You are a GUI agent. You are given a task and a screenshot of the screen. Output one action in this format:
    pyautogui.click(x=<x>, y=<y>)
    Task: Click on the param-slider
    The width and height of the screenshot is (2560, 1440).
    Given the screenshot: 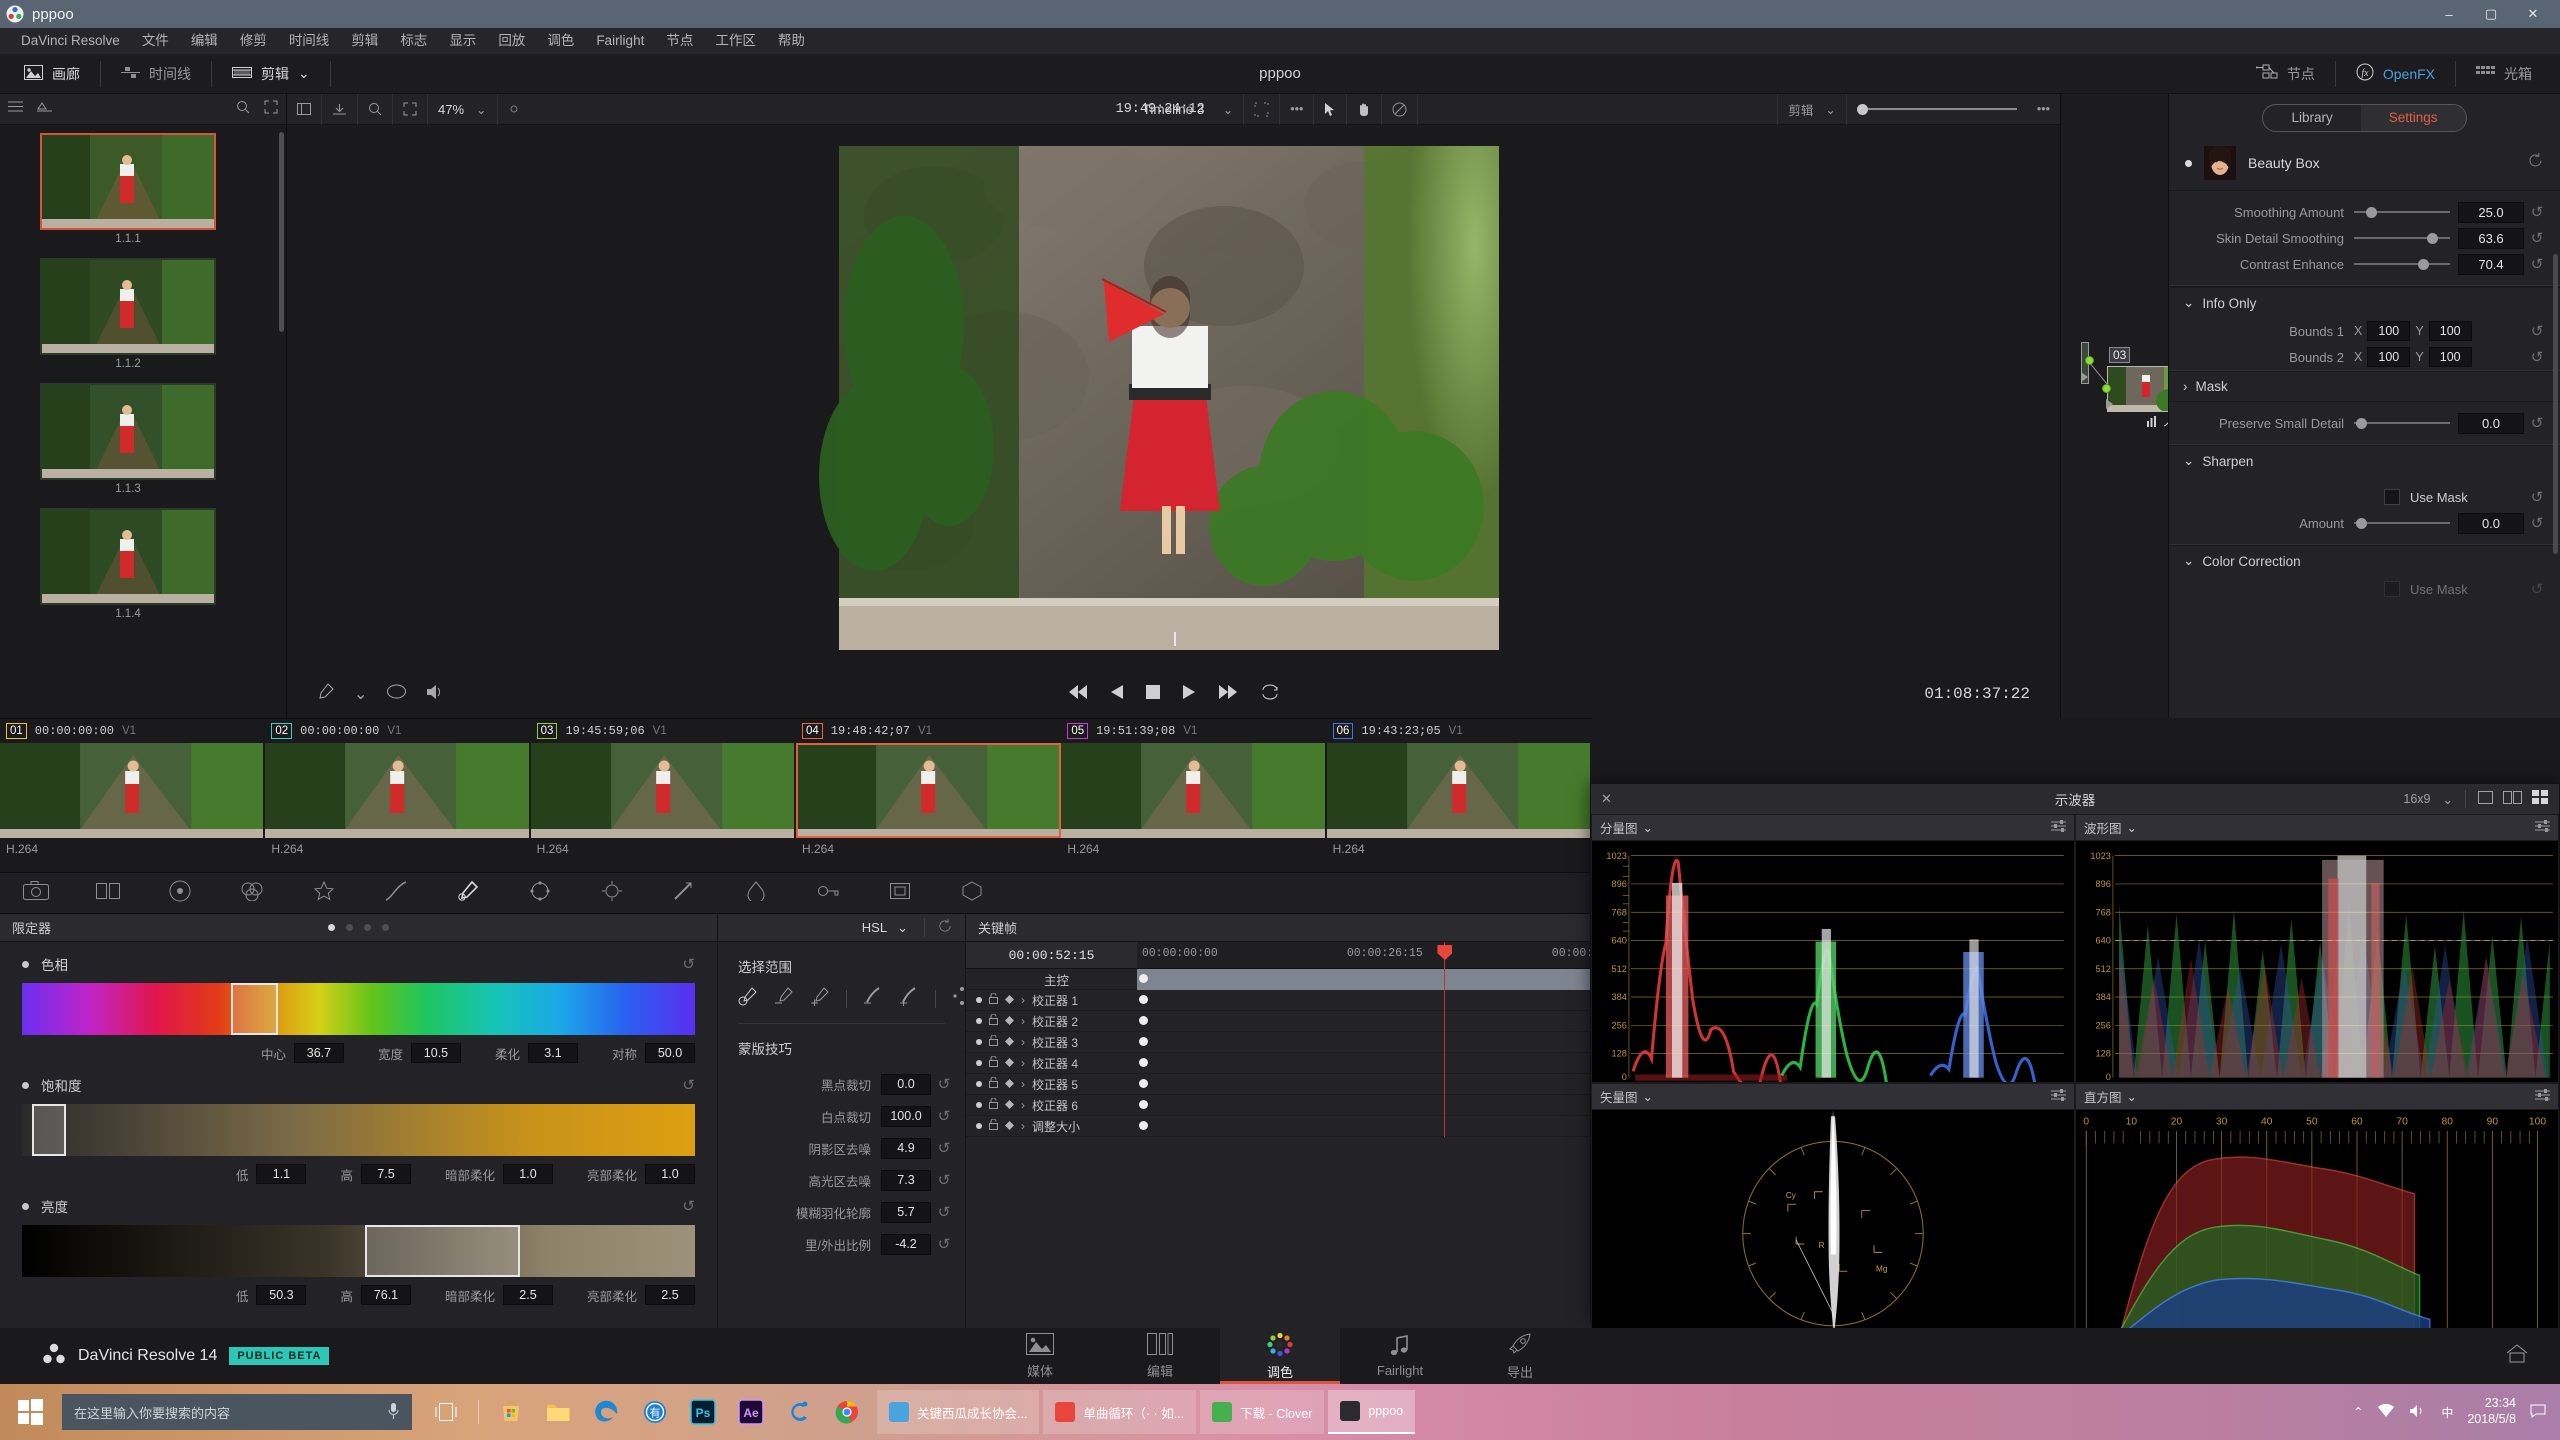 What is the action you would take?
    pyautogui.click(x=2402, y=238)
    